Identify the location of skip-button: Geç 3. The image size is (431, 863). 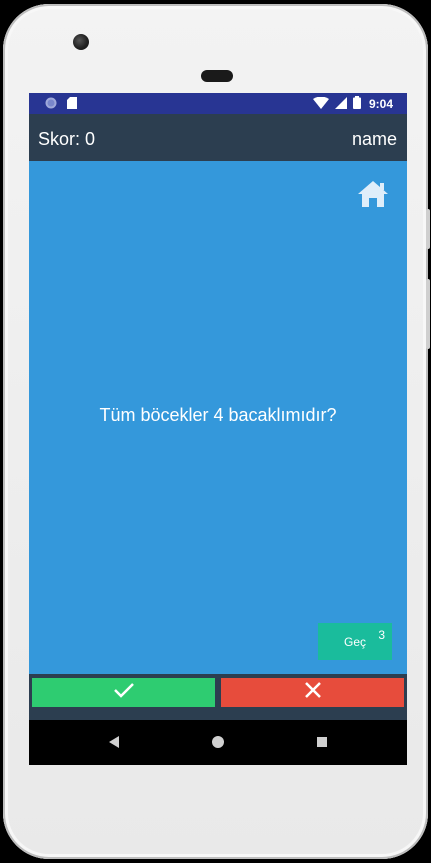
(355, 641).